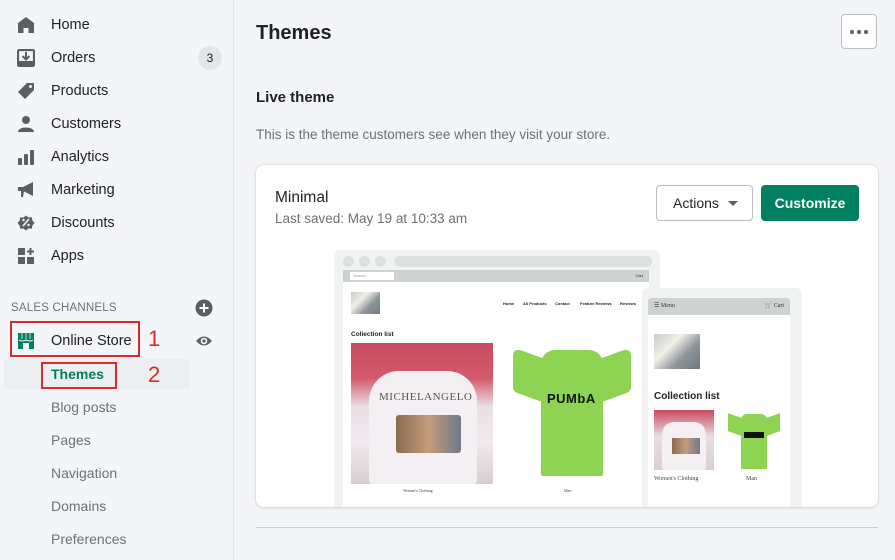 This screenshot has height=560, width=895. I want to click on preview-search-field: Search, so click(372, 276).